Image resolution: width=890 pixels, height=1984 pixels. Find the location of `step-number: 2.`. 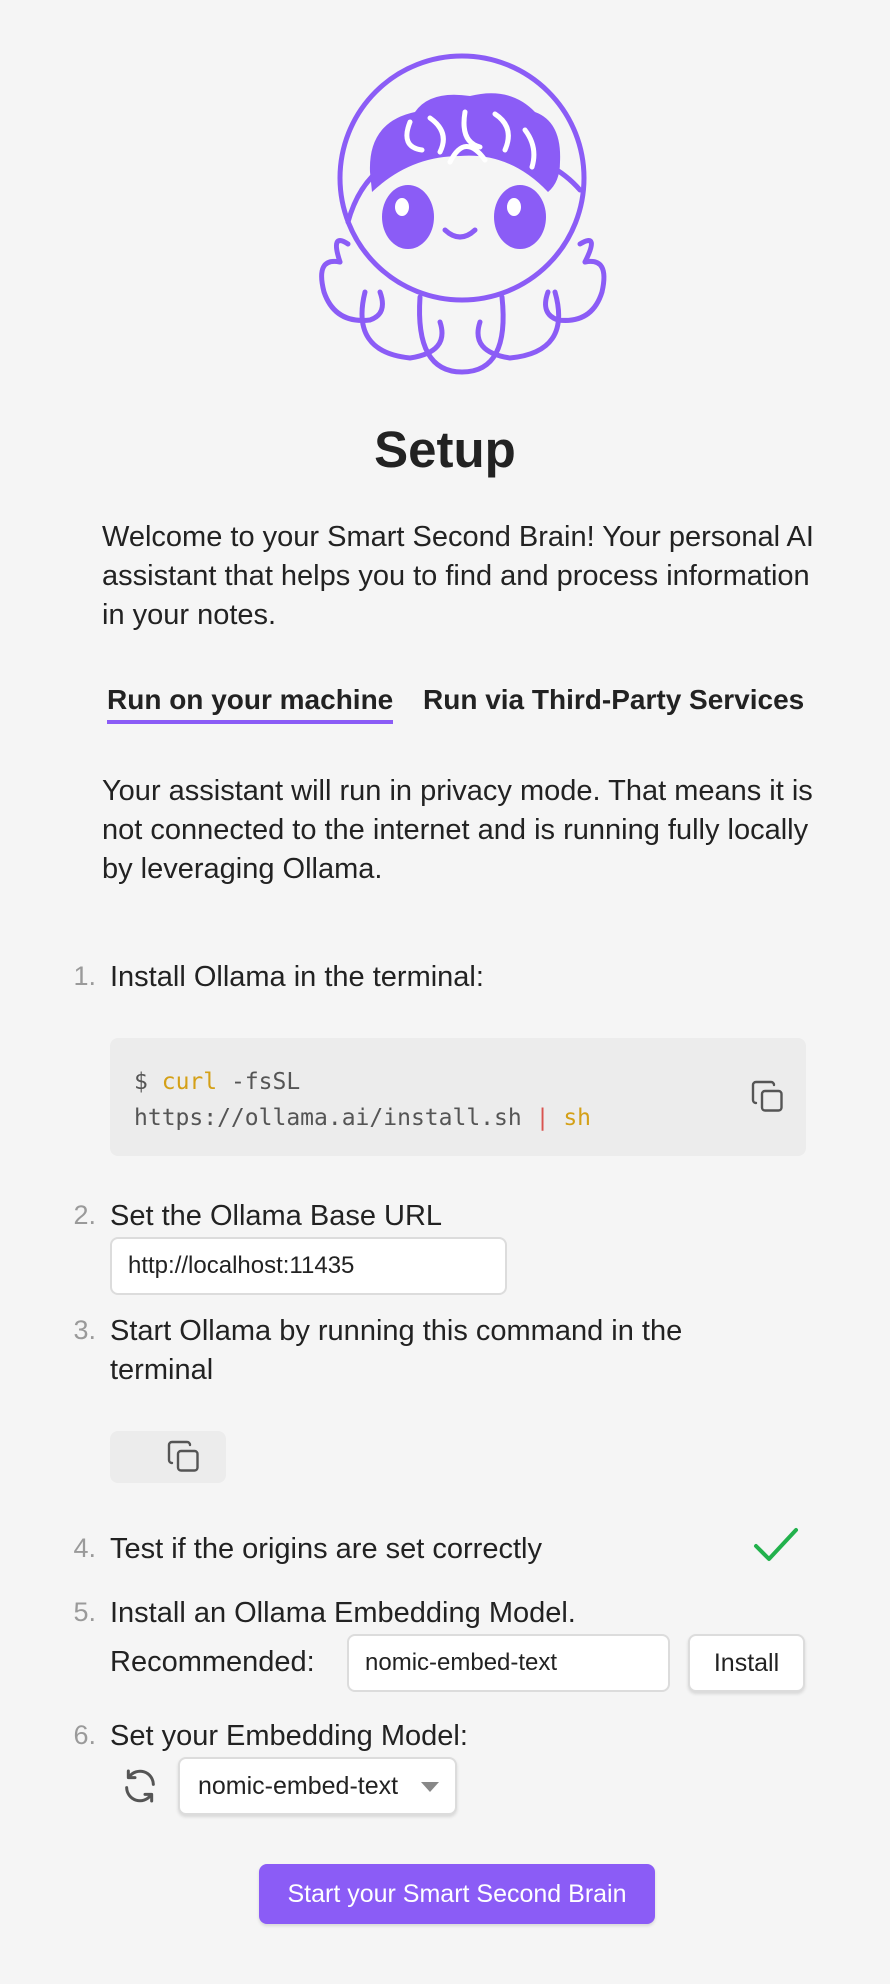

step-number: 2. is located at coordinates (84, 1215).